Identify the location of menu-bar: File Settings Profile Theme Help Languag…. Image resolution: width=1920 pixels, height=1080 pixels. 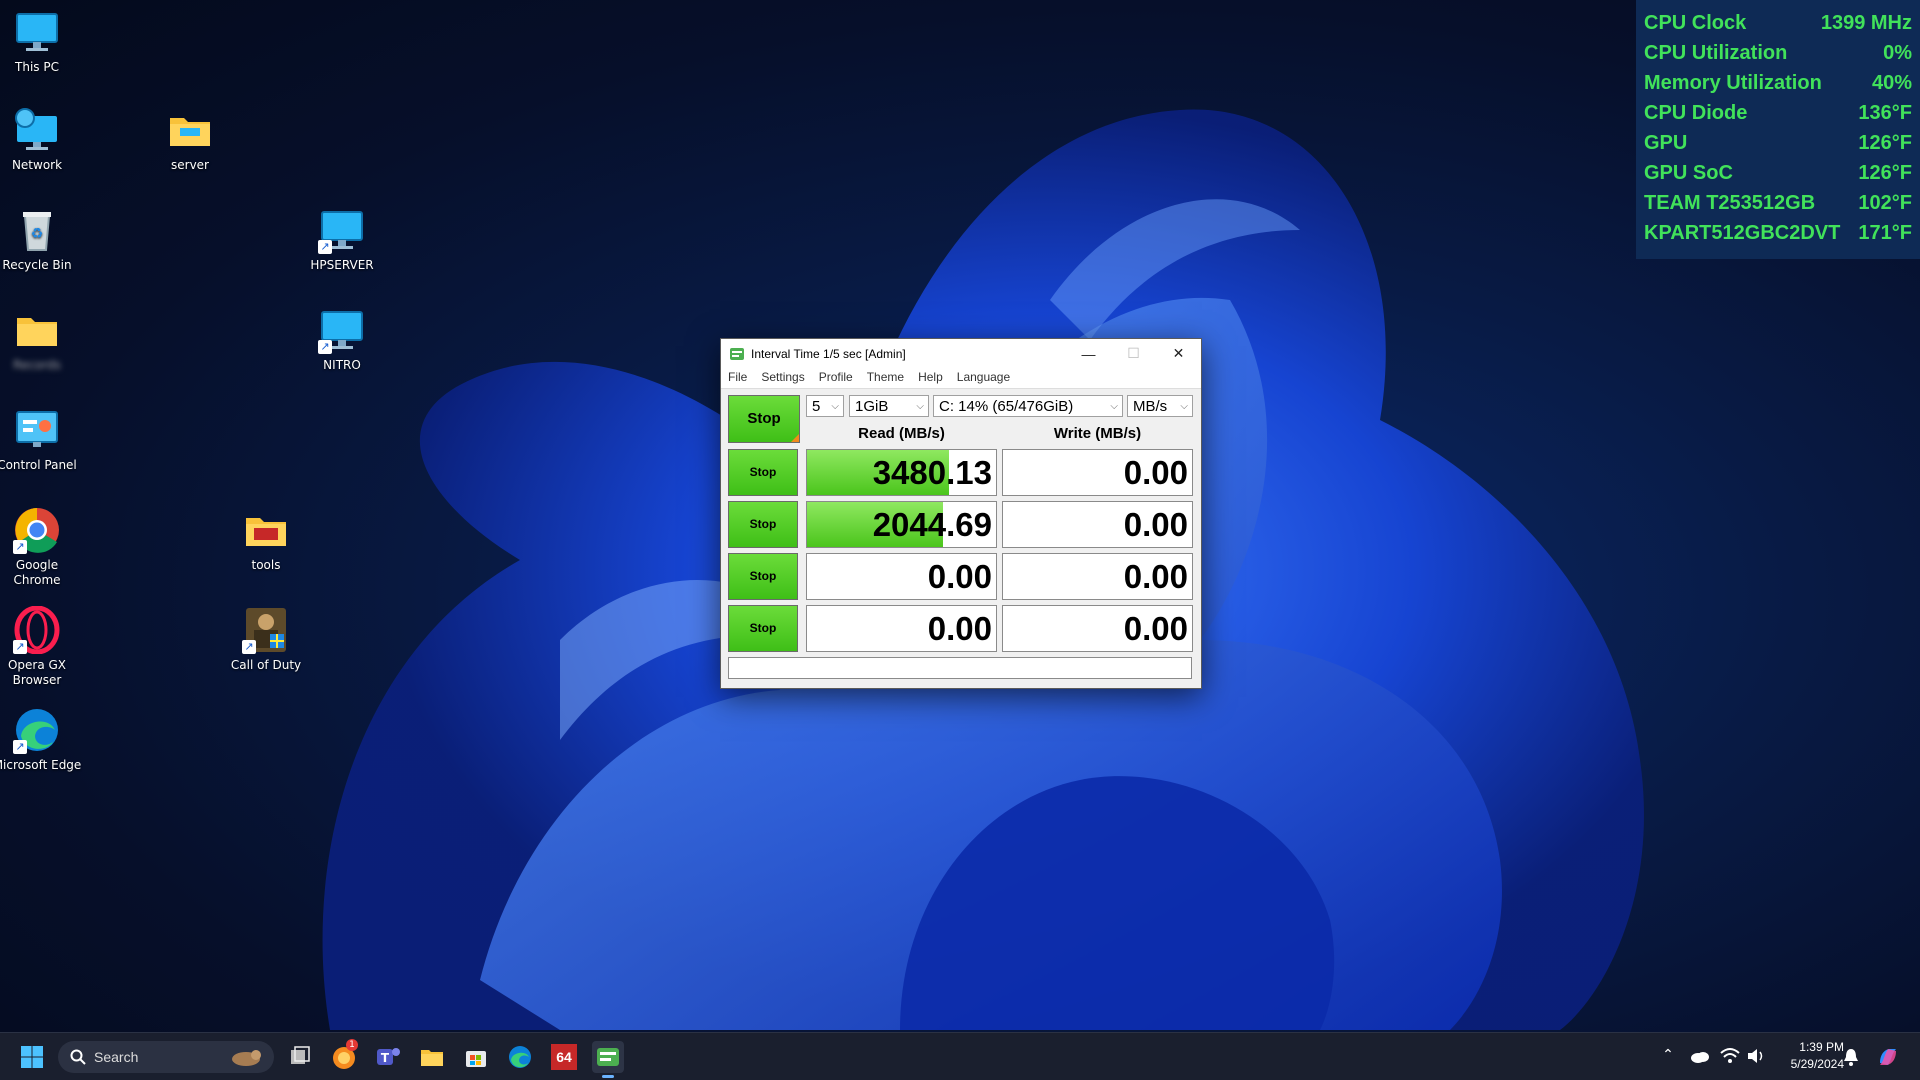
(961, 378).